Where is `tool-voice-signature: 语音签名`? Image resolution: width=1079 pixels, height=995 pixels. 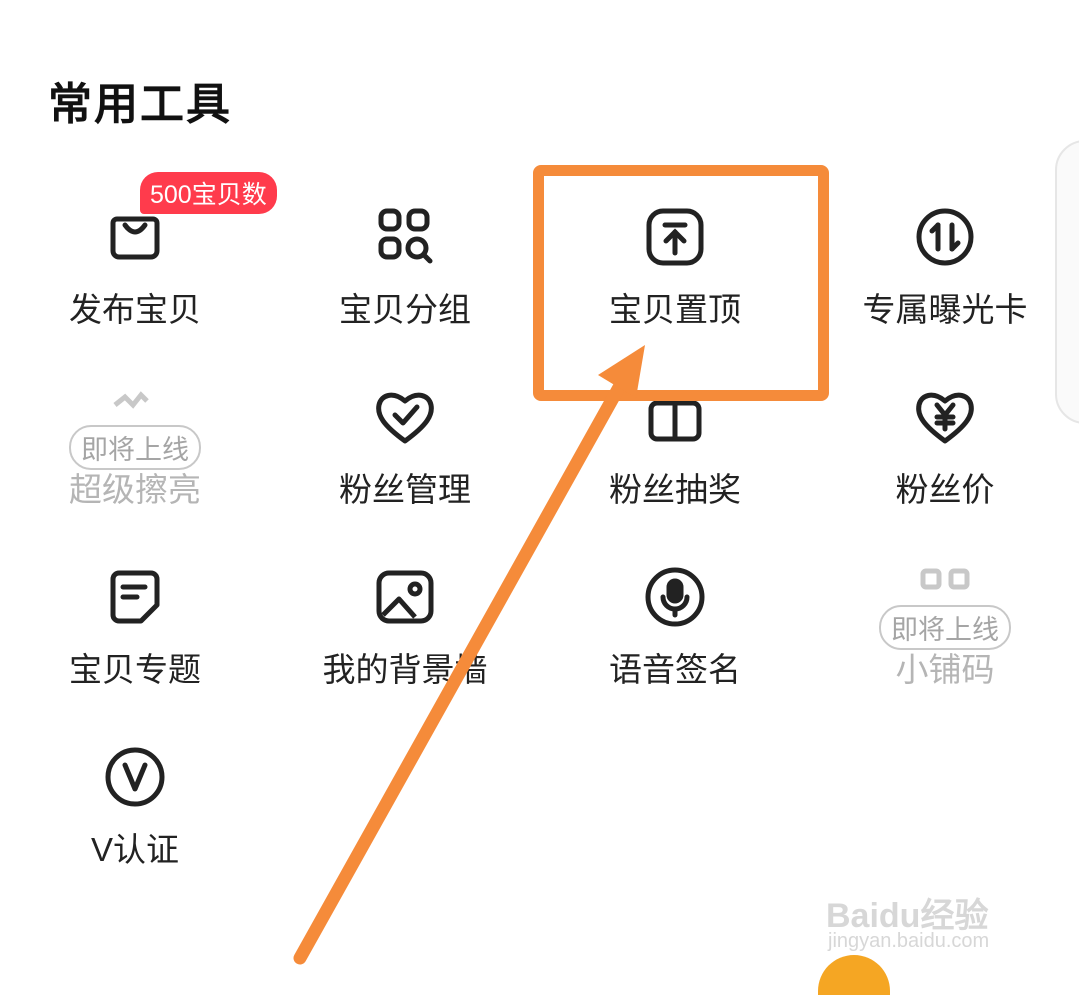 tool-voice-signature: 语音签名 is located at coordinates (675, 640).